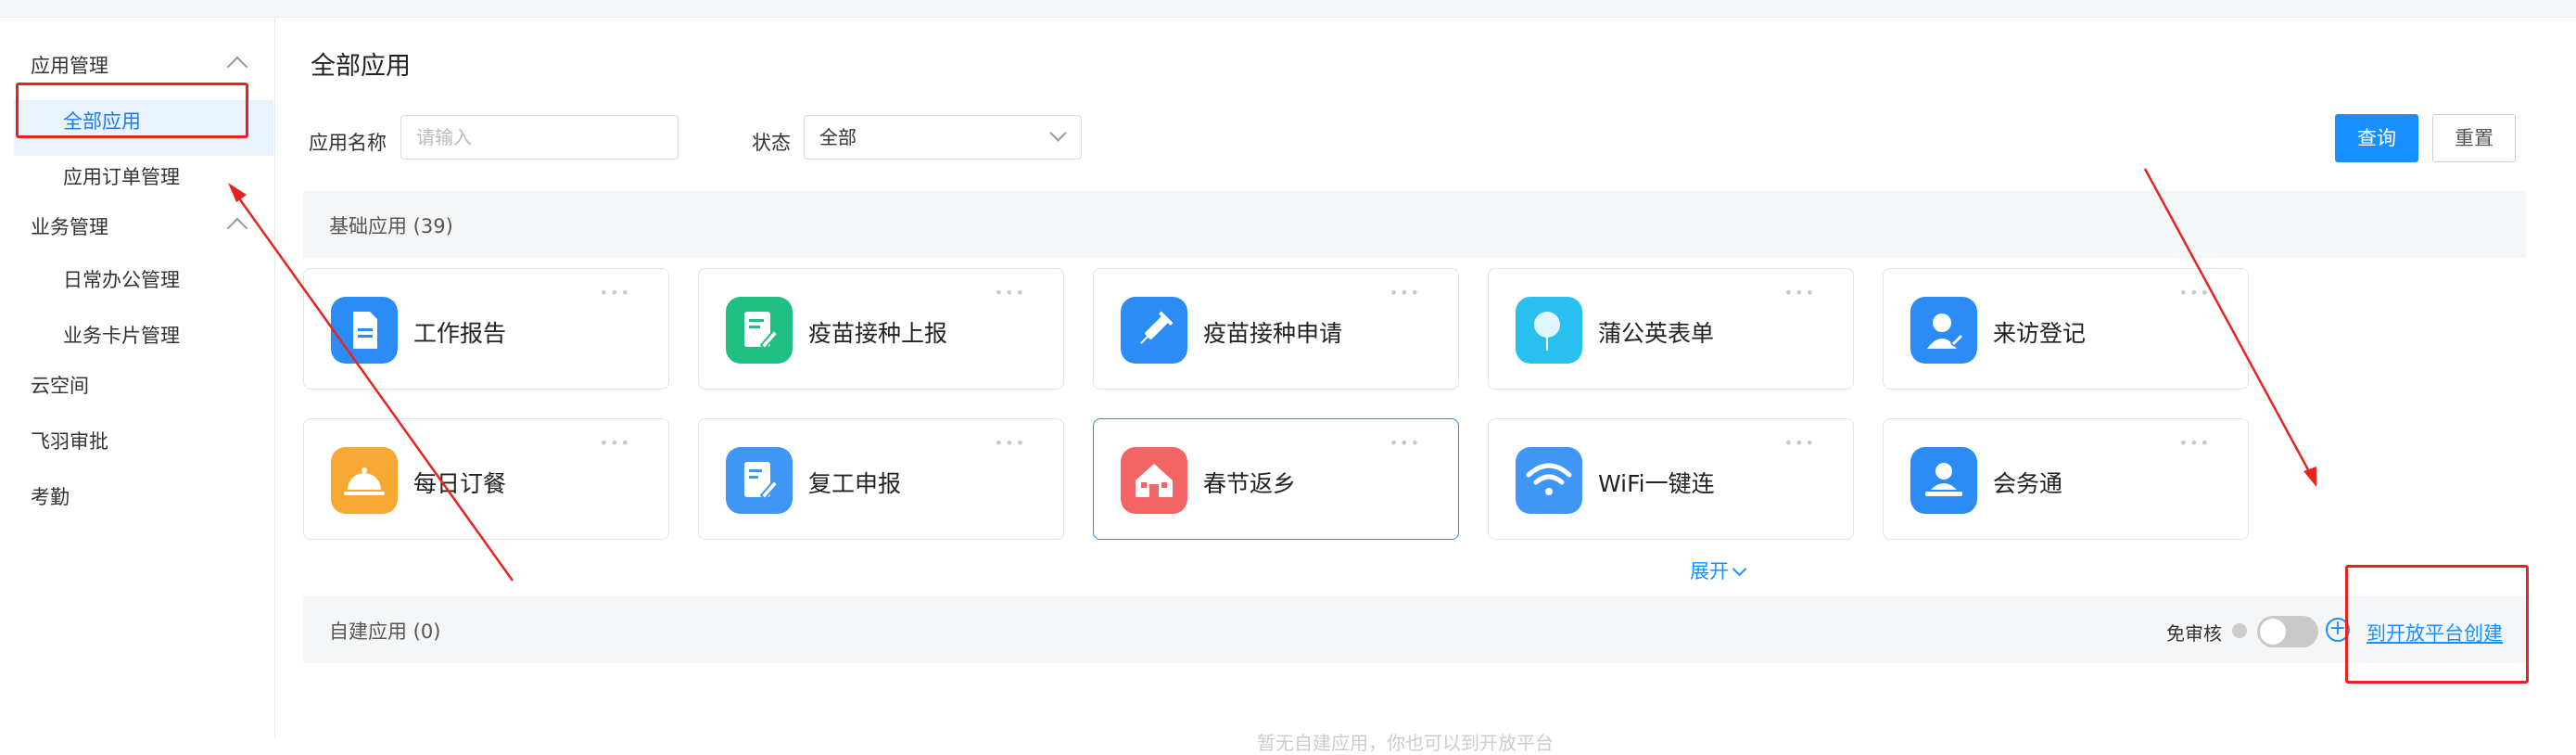  I want to click on app-card-visitor-register: 来访登记 •••, so click(2066, 329).